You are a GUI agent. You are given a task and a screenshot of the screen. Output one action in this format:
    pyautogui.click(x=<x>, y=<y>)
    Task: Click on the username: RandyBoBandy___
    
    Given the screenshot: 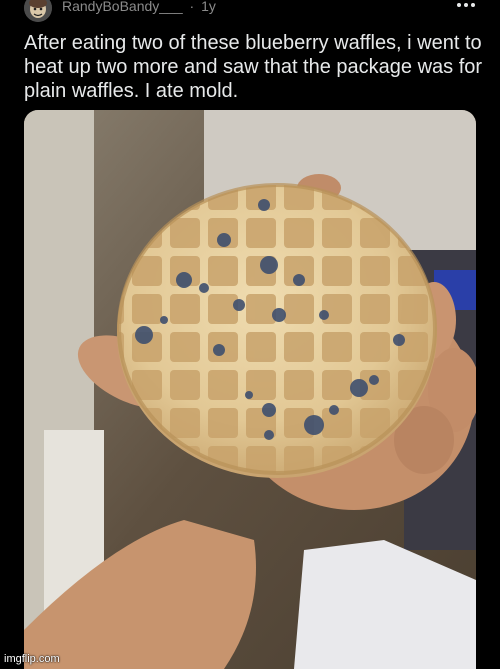 What is the action you would take?
    pyautogui.click(x=122, y=7)
    